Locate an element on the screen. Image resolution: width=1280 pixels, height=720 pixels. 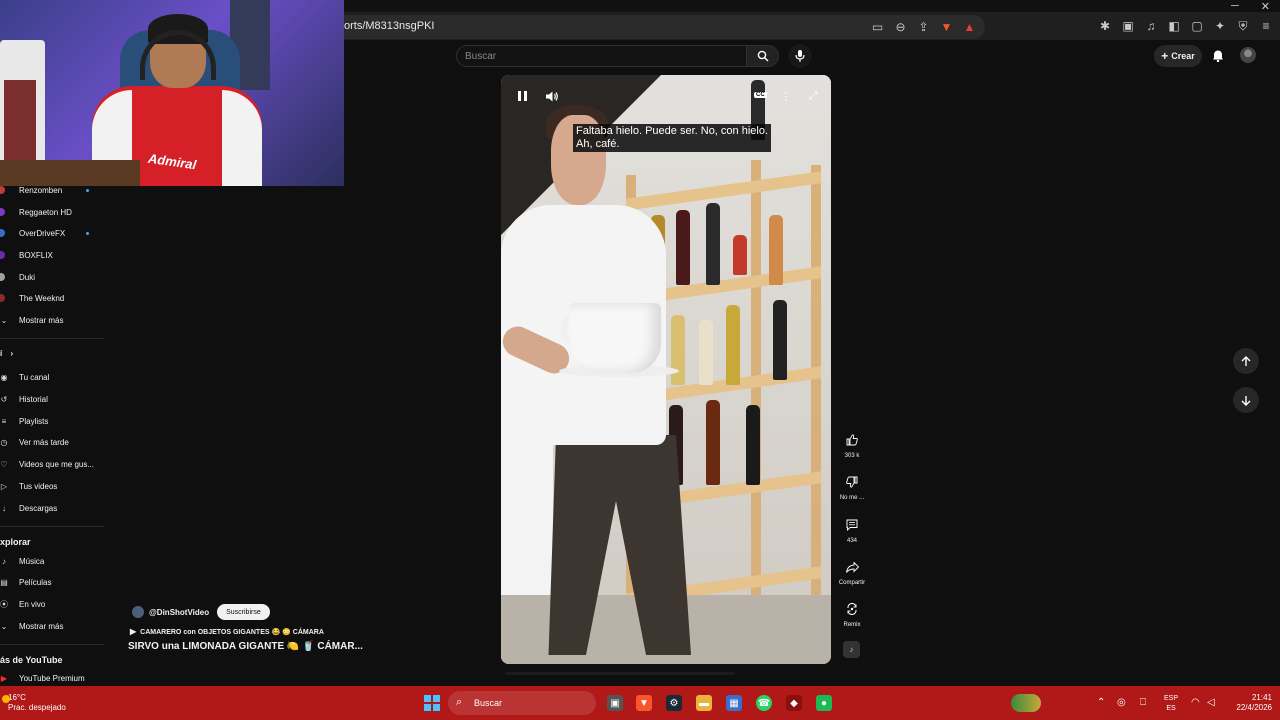
share-button: Compartir is located at coordinates (852, 571).